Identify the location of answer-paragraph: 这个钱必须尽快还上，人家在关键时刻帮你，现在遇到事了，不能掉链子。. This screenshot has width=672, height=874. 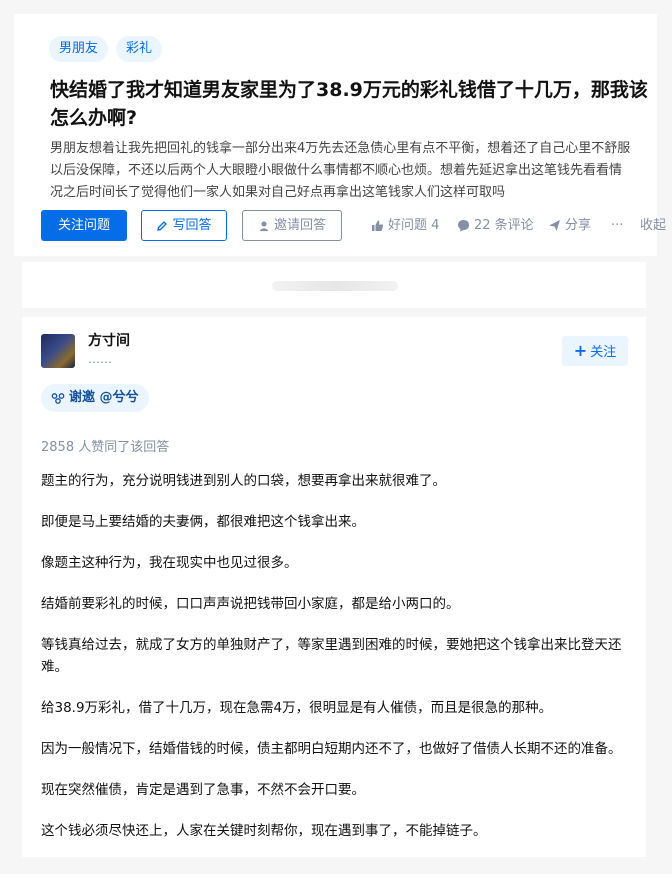
(264, 831).